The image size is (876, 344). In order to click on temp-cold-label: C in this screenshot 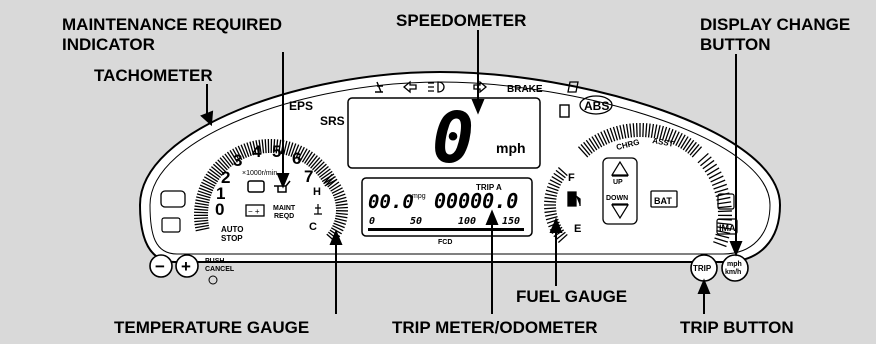, I will do `click(313, 227)`.